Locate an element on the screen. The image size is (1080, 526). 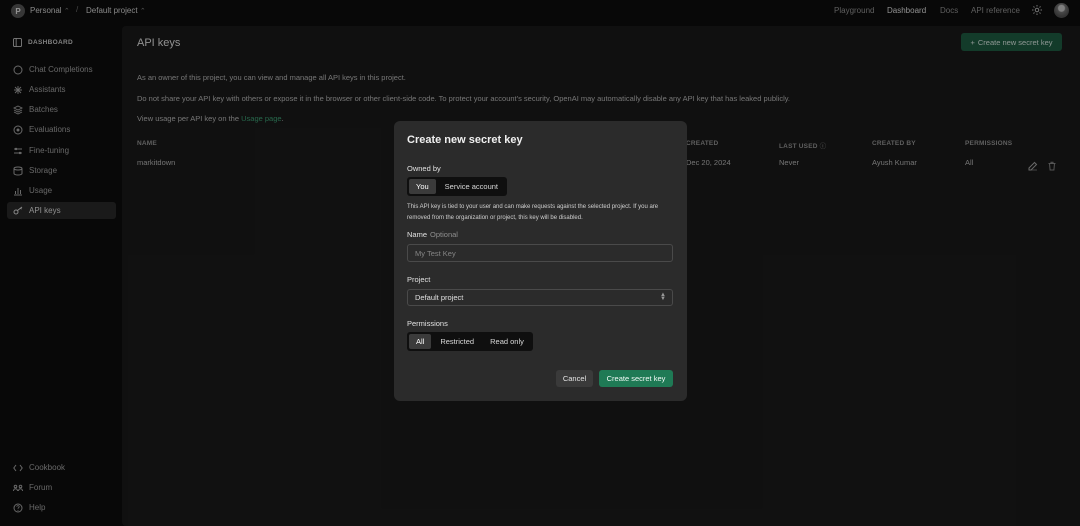
create-secret-key-button: Create secret key is located at coordinates (636, 378).